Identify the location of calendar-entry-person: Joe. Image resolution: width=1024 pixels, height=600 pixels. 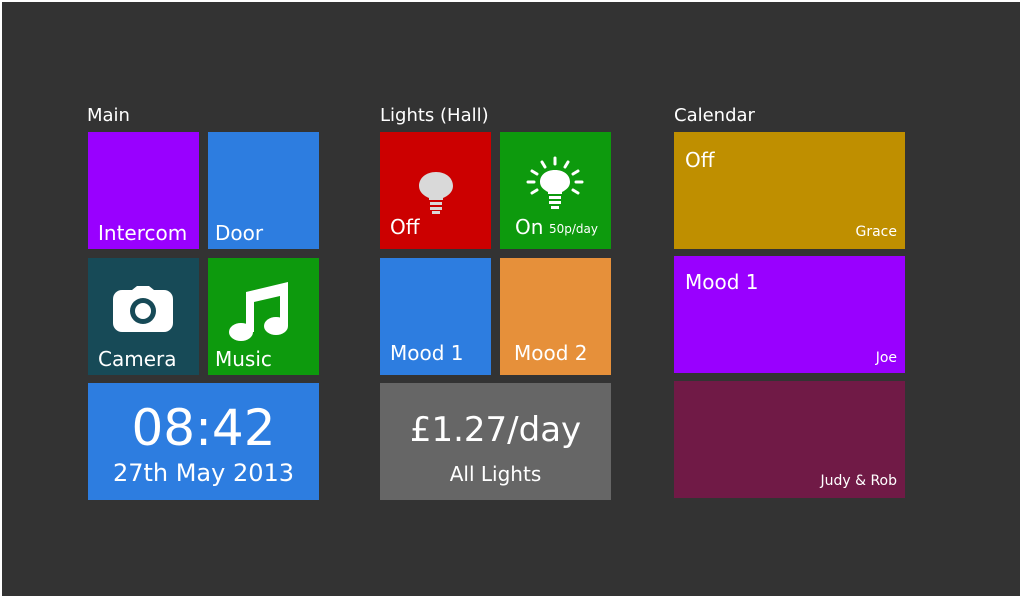
(886, 358).